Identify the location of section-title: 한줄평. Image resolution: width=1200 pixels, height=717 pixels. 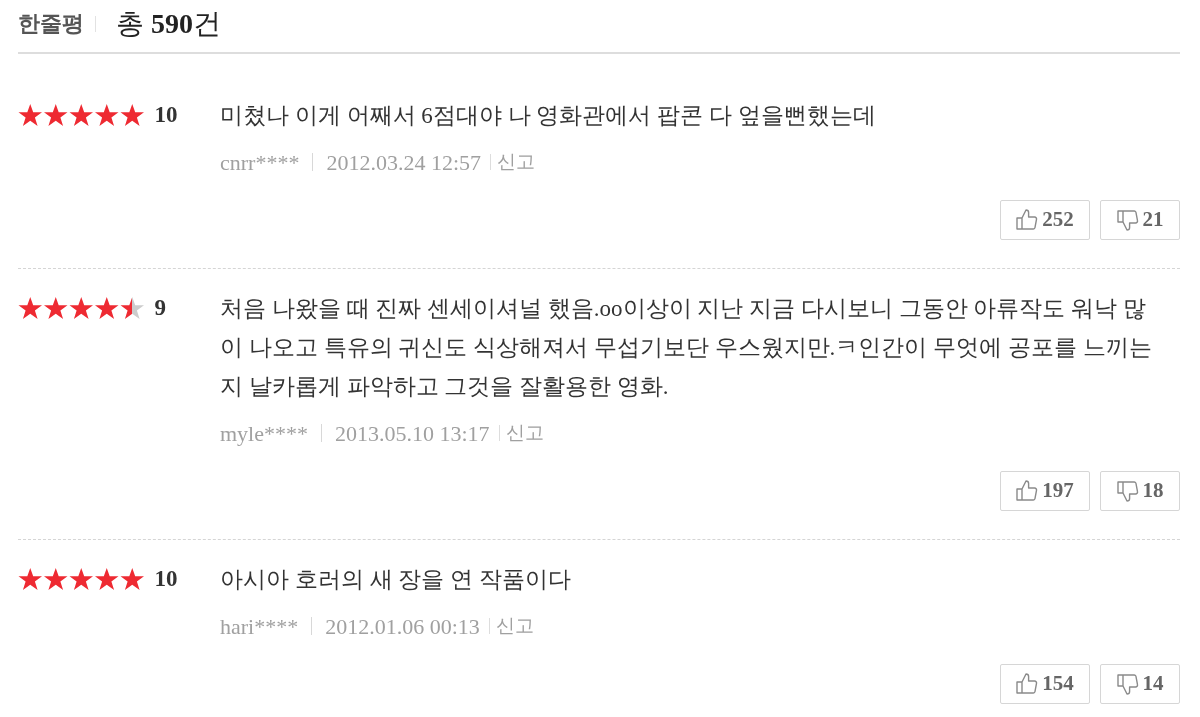
(51, 24).